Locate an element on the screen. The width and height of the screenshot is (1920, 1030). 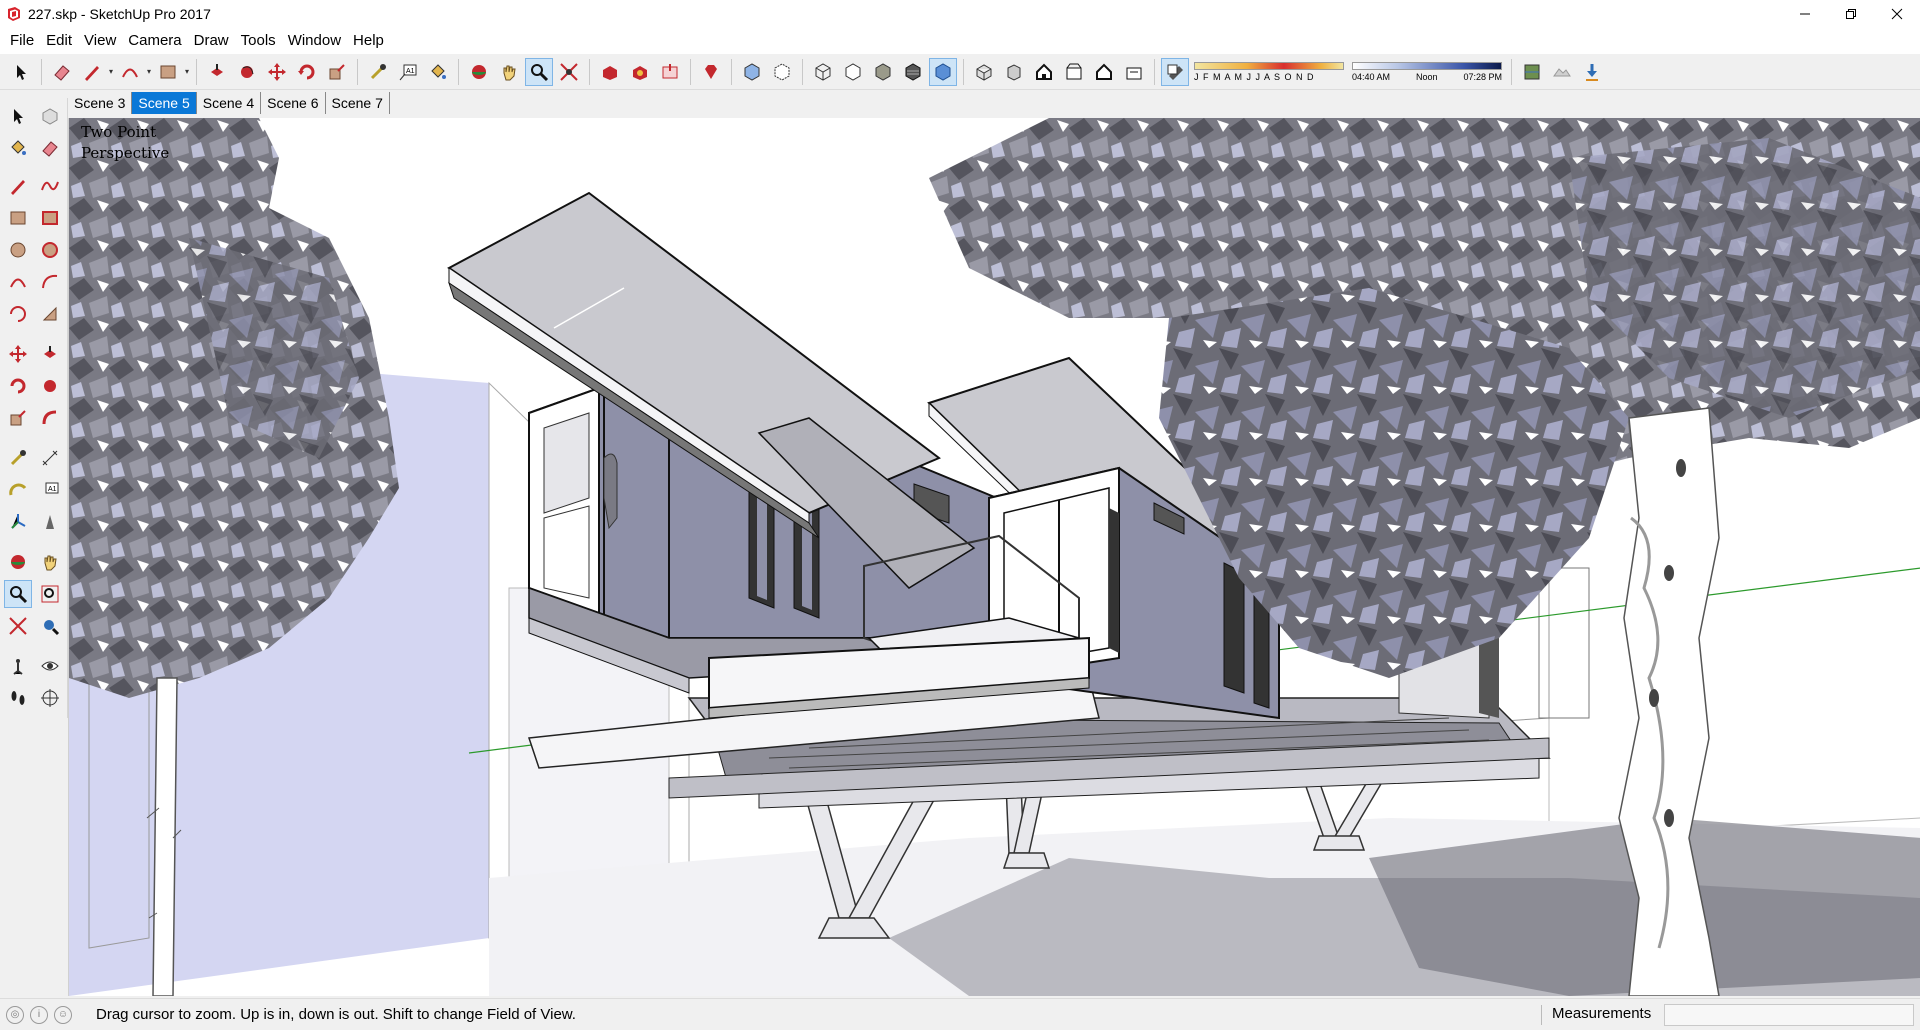
eraser-tool-button is located at coordinates (62, 72).